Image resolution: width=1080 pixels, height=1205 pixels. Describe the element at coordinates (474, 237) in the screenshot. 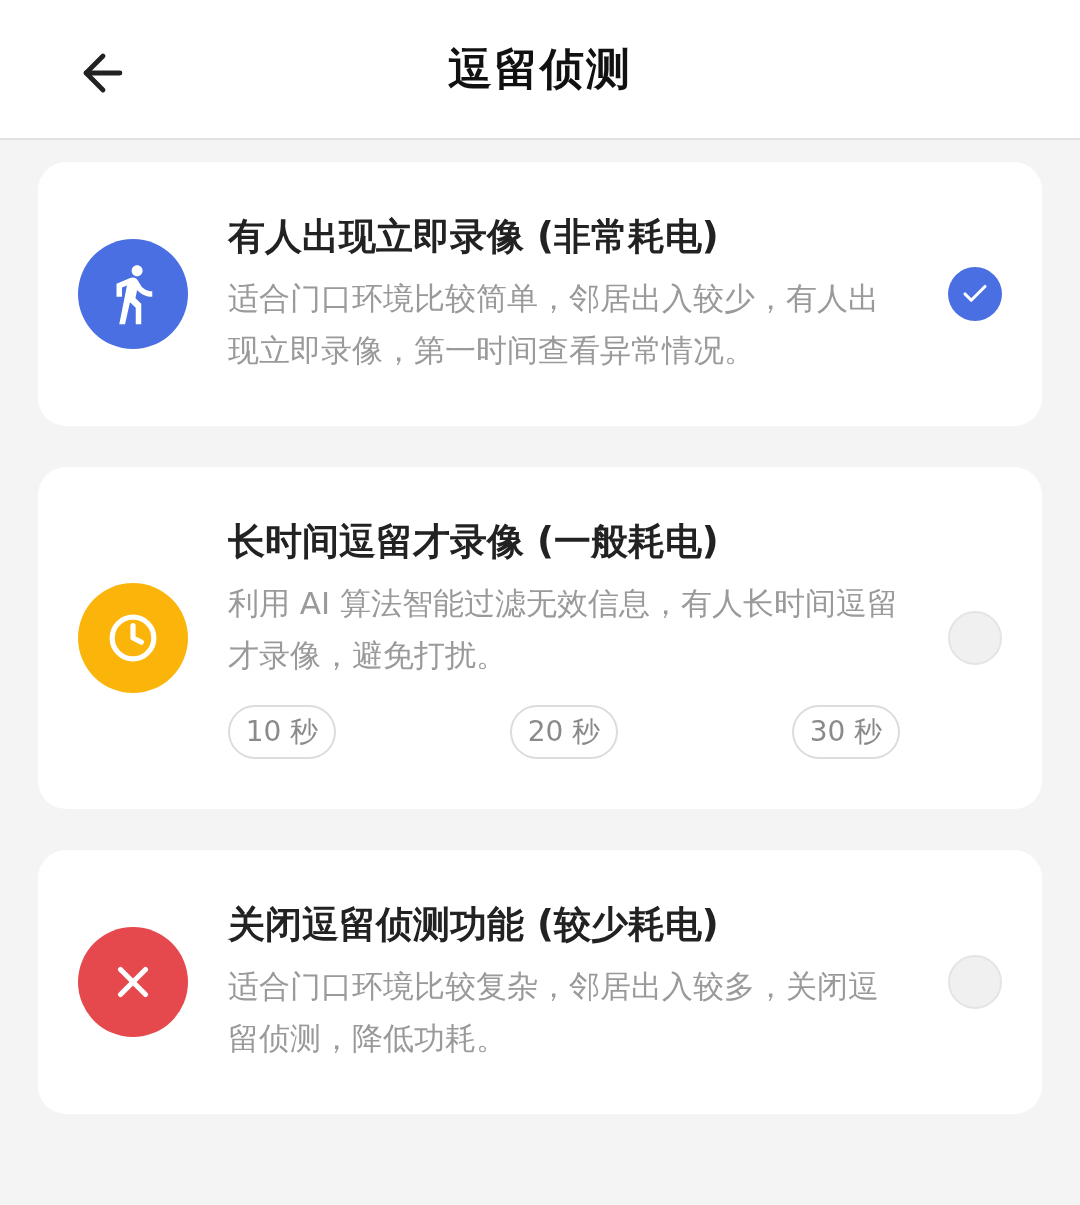

I see `option-title: 有人出现立即录像 (非常耗电)` at that location.